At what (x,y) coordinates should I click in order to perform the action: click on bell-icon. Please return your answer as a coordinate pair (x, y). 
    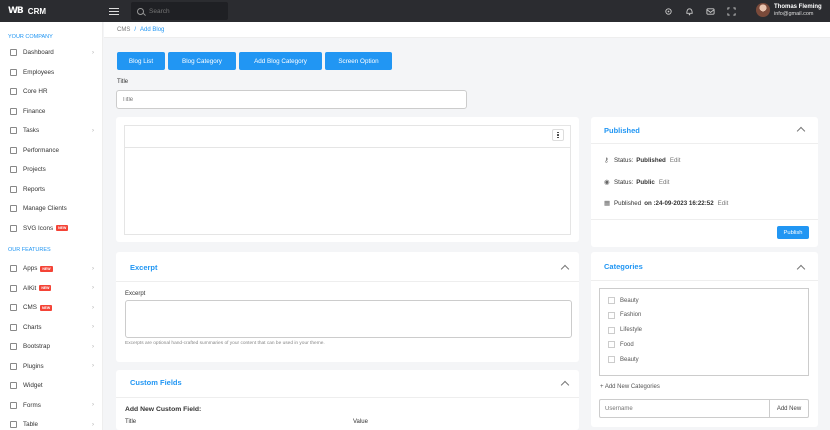
    Looking at the image, I should click on (689, 11).